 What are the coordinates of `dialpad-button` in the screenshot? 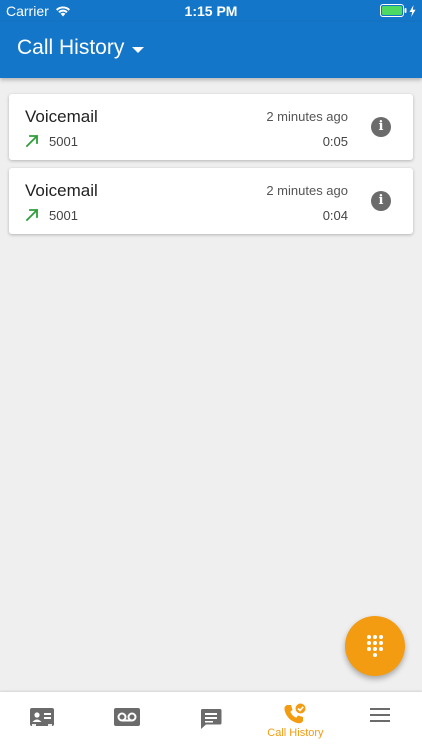 It's located at (375, 646).